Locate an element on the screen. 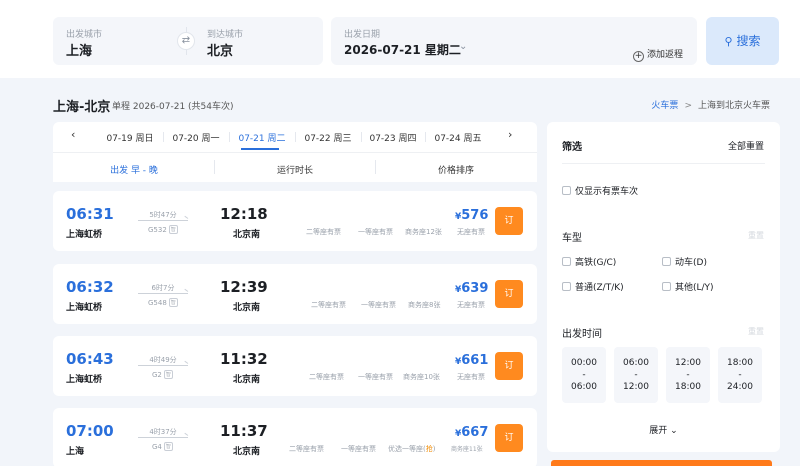 Image resolution: width=800 pixels, height=466 pixels. type-gc-checkbox: 高铁(G/C) is located at coordinates (589, 261).